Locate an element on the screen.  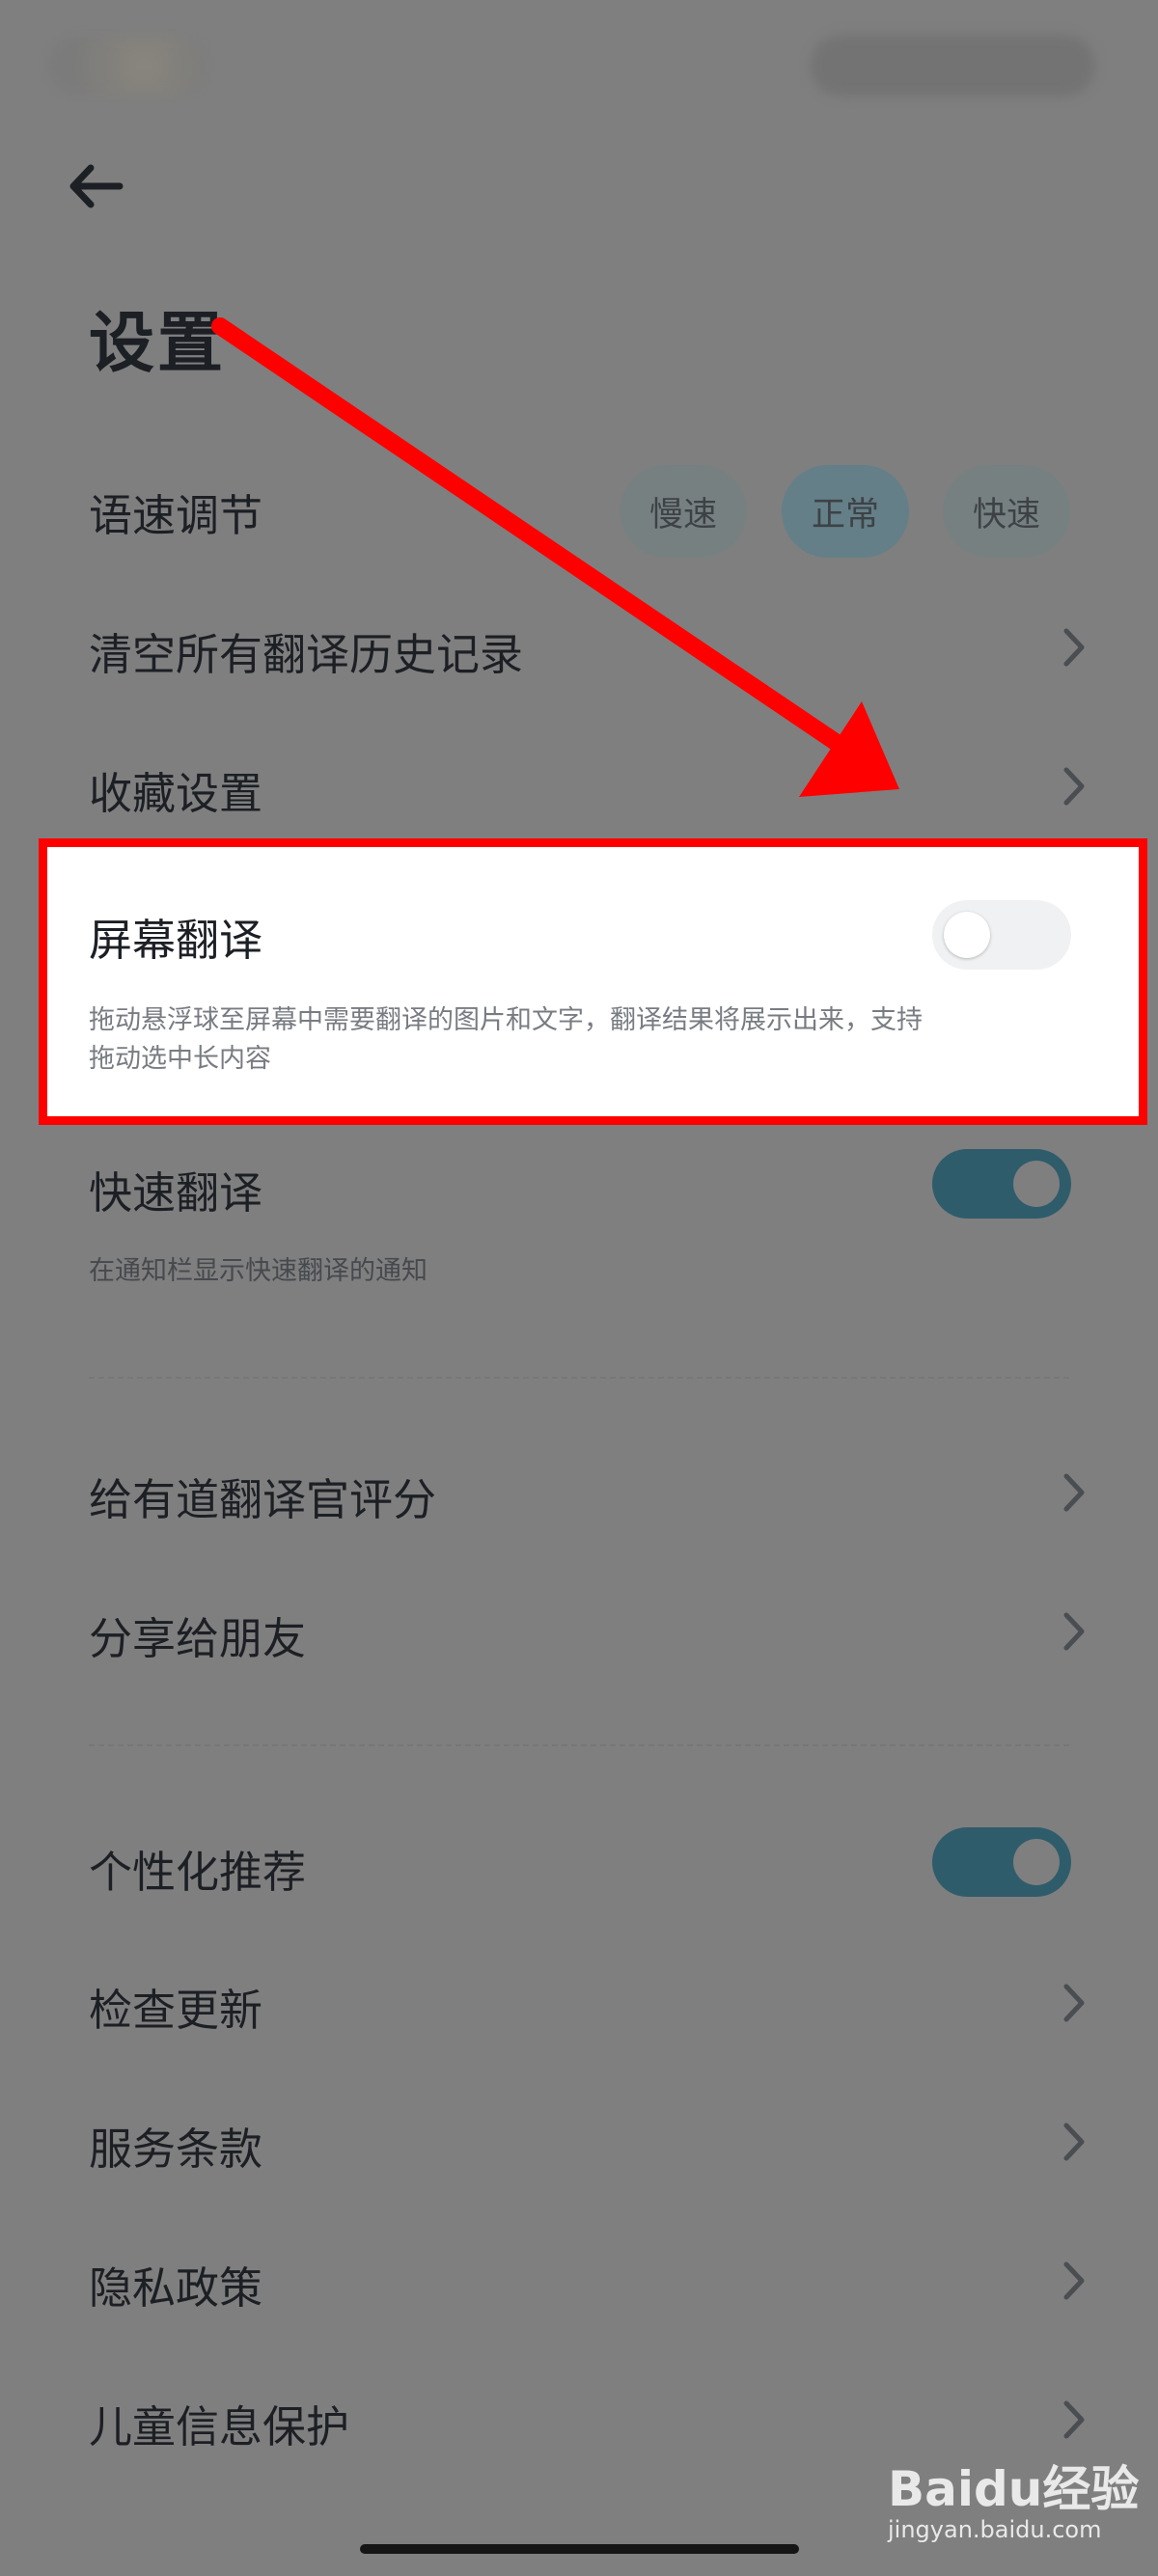
rate-app-label: 给有道翻译官评分 is located at coordinates (263, 1499).